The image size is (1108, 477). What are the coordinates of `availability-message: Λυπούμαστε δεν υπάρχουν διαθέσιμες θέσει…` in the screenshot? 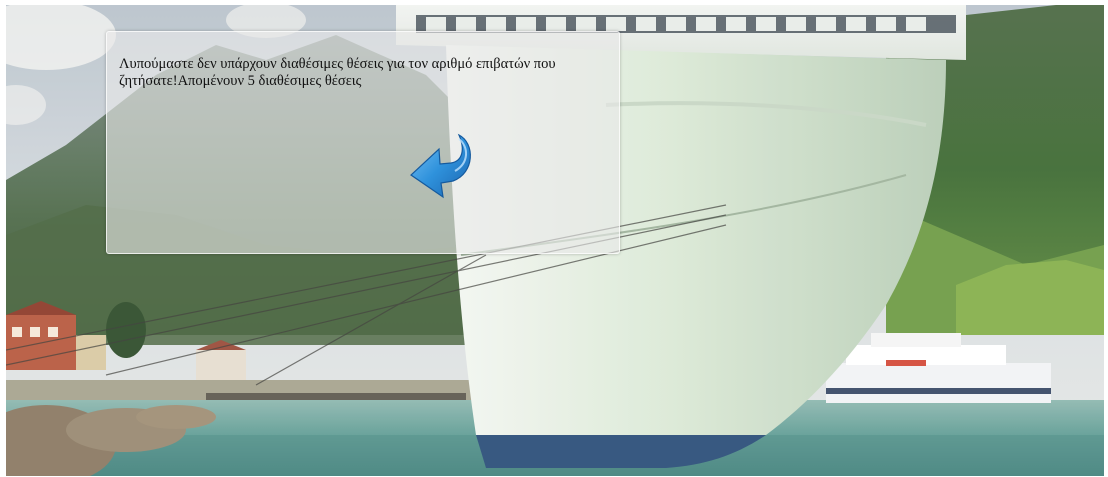 It's located at (337, 72).